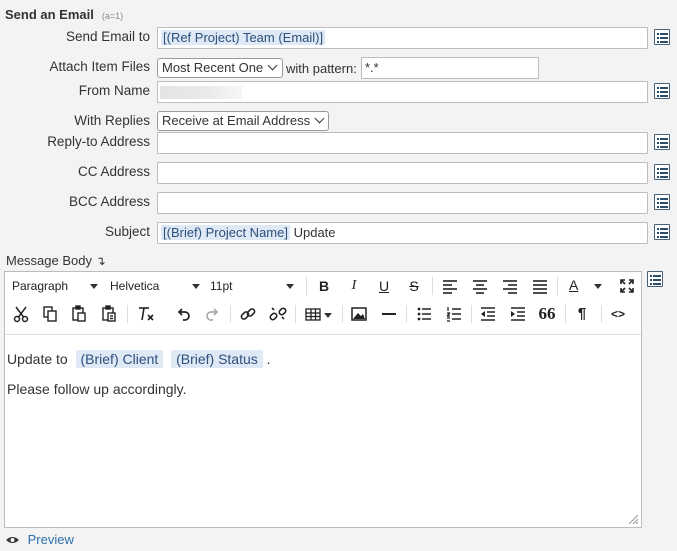 The width and height of the screenshot is (677, 551). What do you see at coordinates (49, 14) in the screenshot?
I see `section-title-text: Send an Email` at bounding box center [49, 14].